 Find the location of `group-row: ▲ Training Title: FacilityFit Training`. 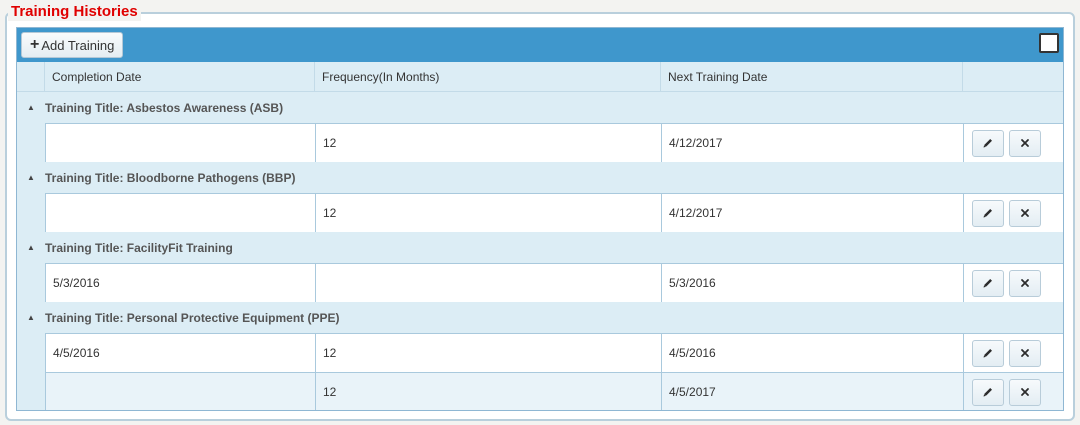

group-row: ▲ Training Title: FacilityFit Training is located at coordinates (540, 247).